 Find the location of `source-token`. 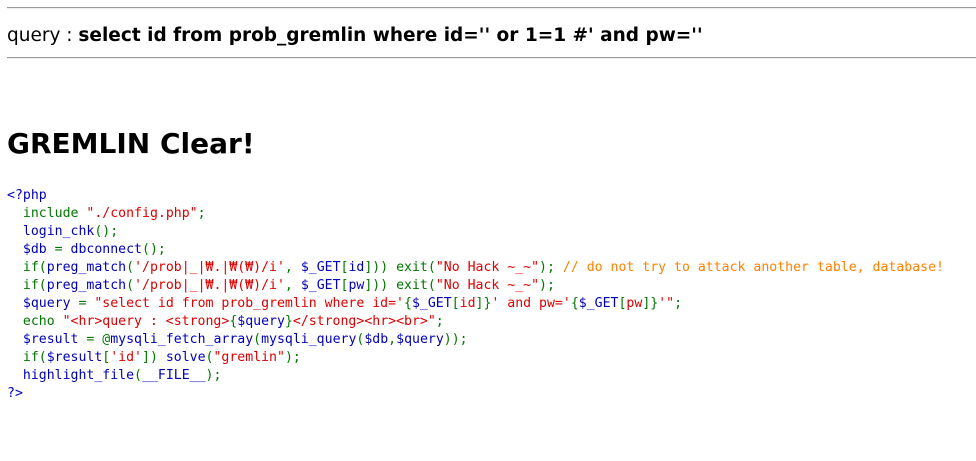

source-token is located at coordinates (15, 213).